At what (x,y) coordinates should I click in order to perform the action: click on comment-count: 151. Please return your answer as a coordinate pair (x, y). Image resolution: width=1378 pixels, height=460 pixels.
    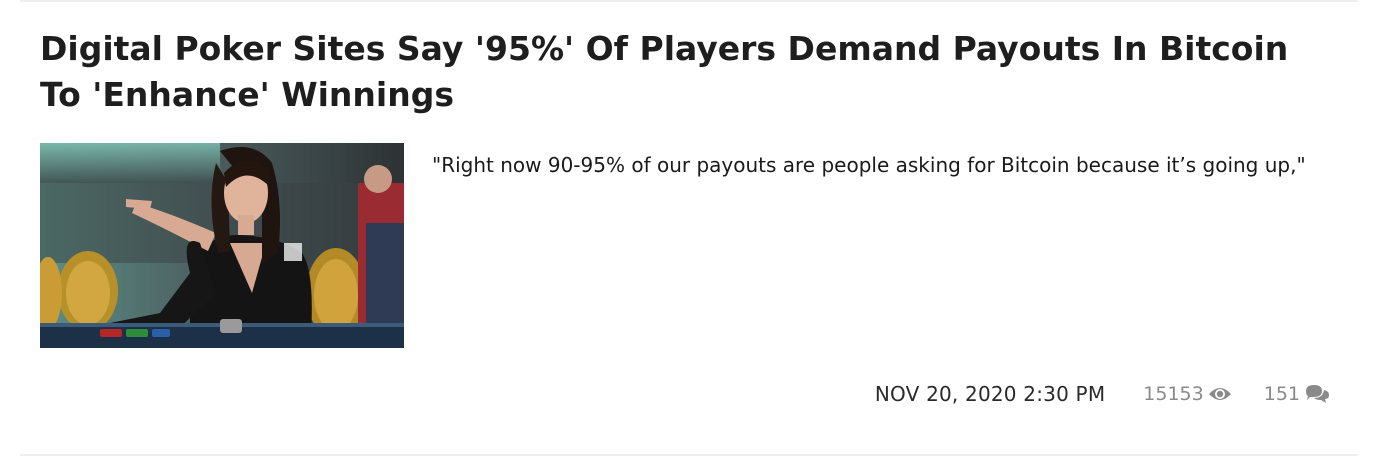
    Looking at the image, I should click on (1297, 394).